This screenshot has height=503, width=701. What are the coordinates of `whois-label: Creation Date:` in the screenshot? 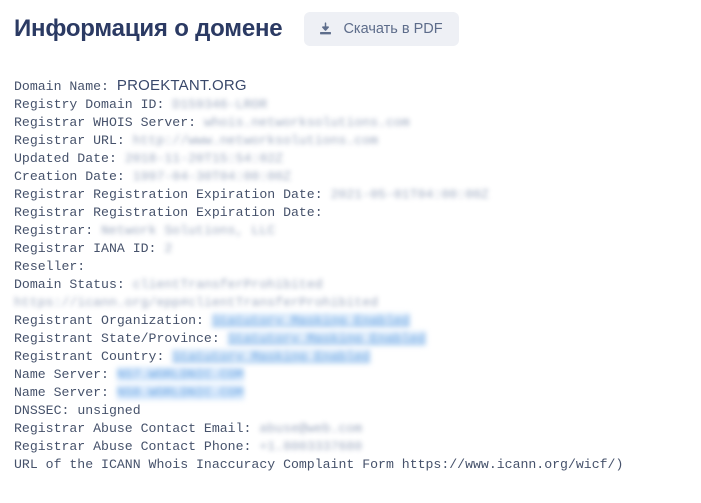 It's located at (69, 176).